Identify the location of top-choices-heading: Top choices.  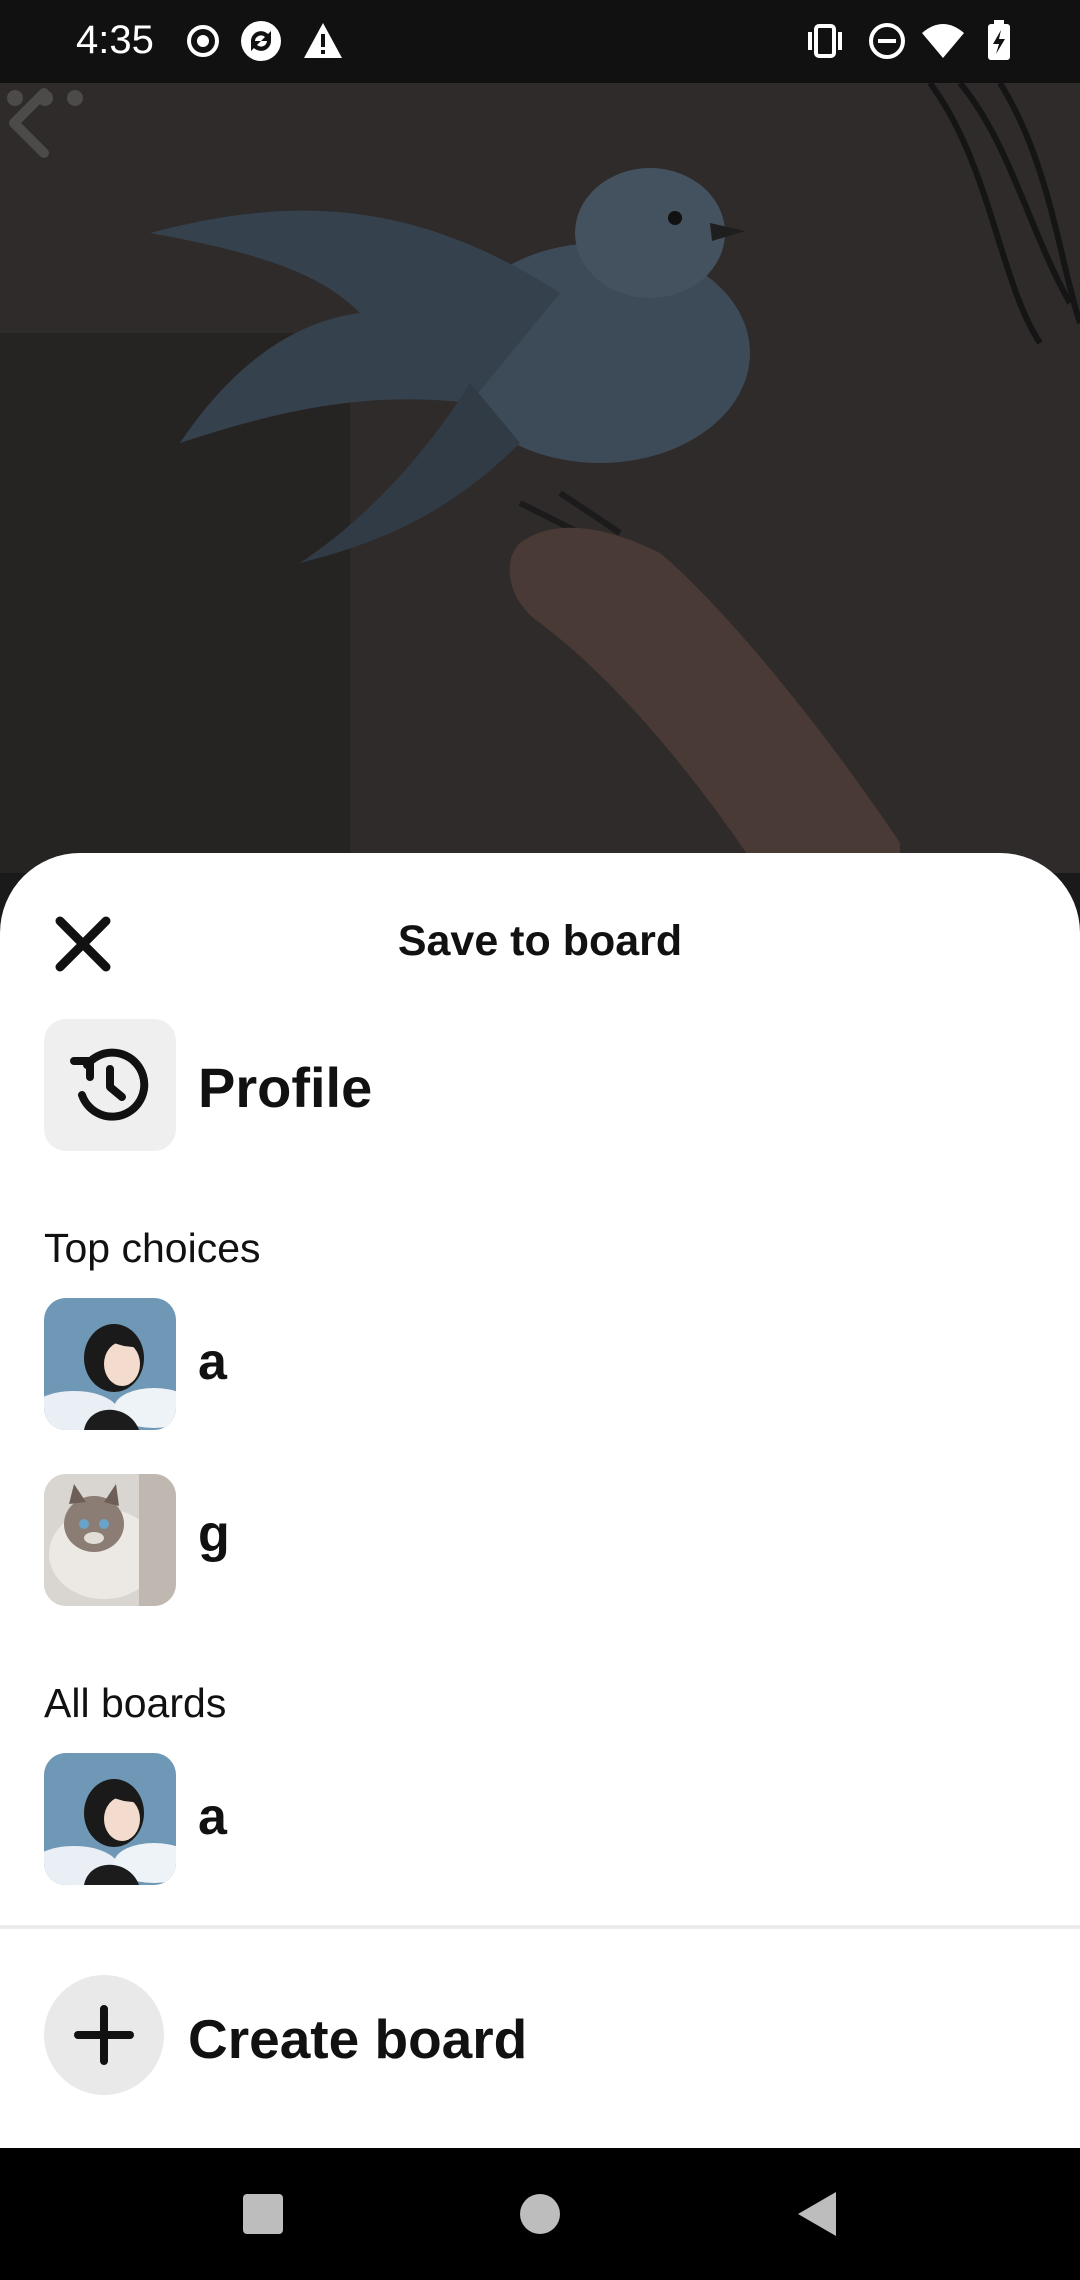
(152, 1248).